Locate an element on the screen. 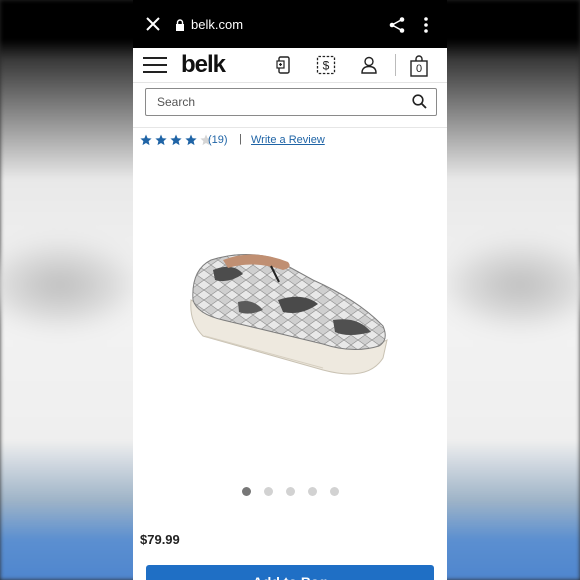 The image size is (580, 580). section-divider is located at coordinates (290, 127).